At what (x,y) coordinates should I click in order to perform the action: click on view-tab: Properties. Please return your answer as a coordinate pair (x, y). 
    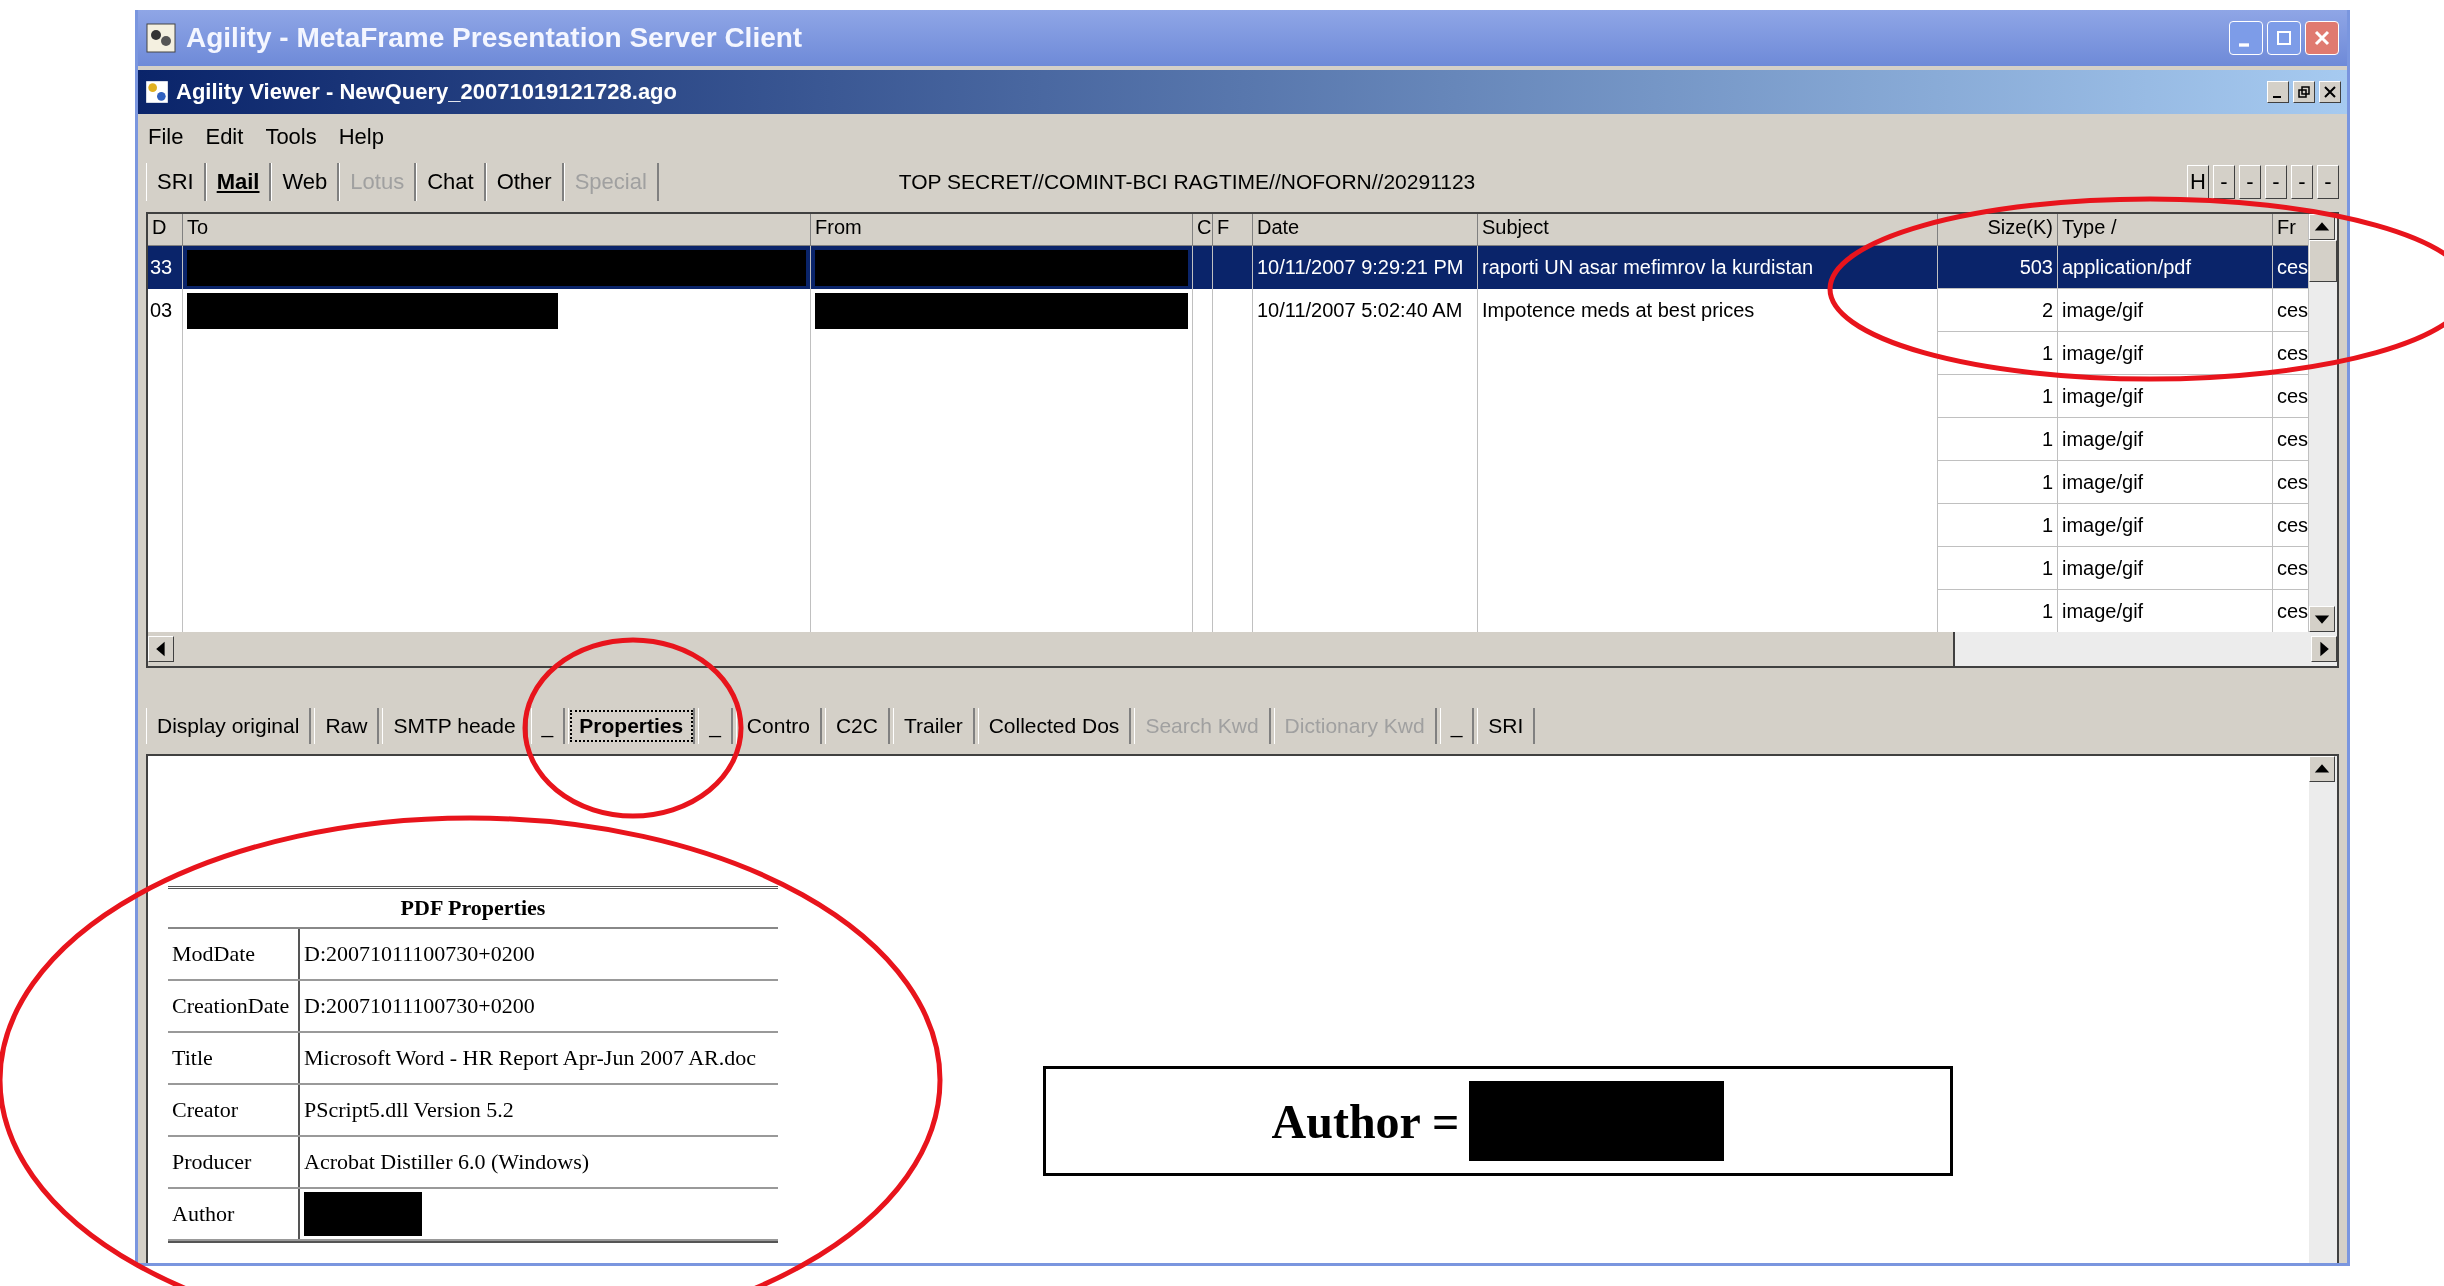
    Looking at the image, I should click on (632, 726).